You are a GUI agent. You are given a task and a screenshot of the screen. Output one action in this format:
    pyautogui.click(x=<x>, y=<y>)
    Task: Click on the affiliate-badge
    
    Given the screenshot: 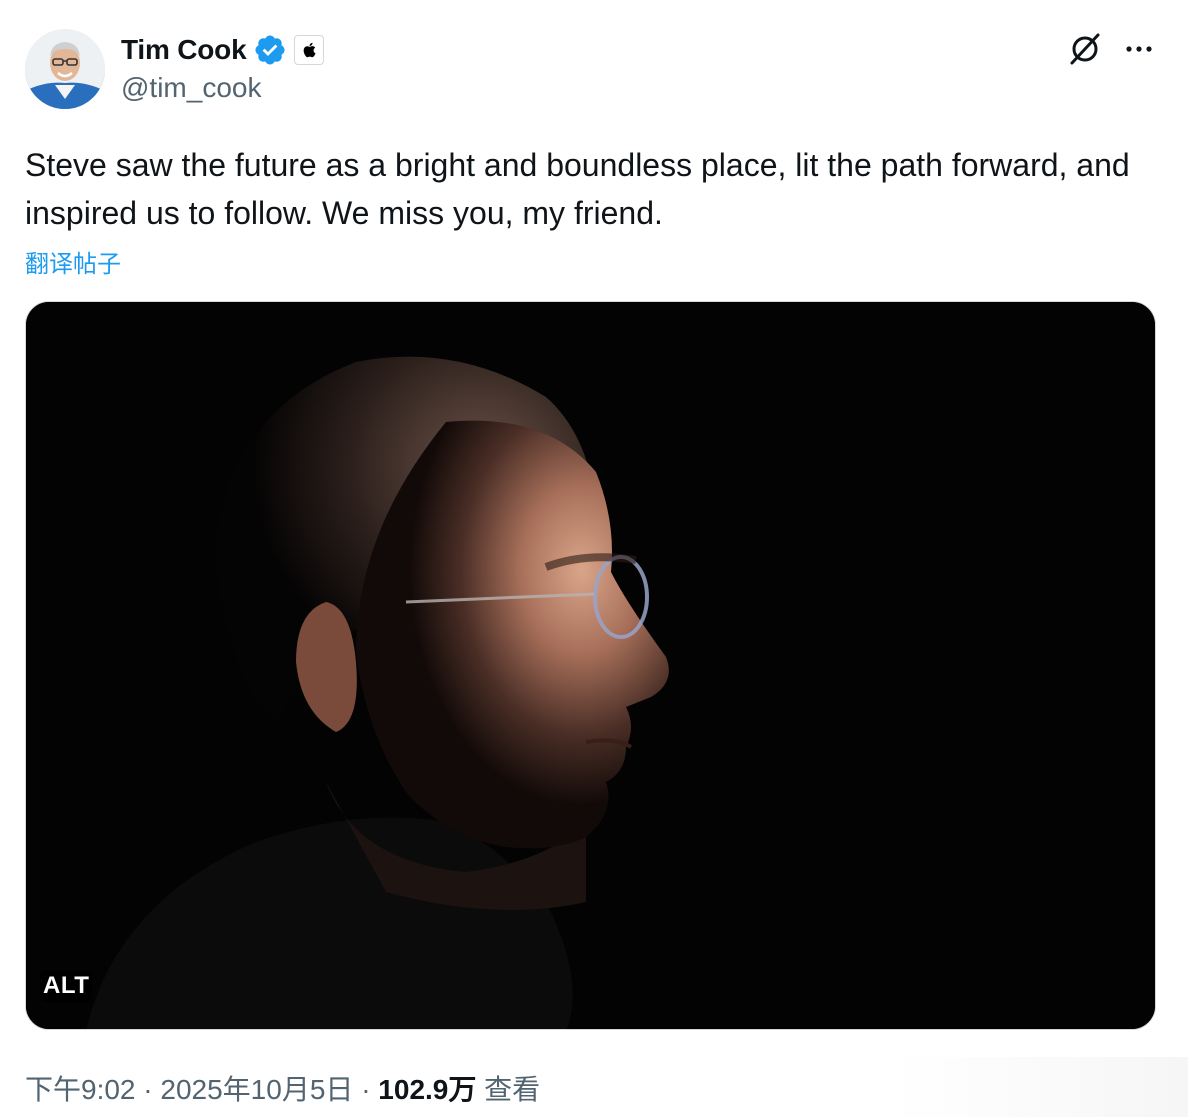 What is the action you would take?
    pyautogui.click(x=309, y=50)
    